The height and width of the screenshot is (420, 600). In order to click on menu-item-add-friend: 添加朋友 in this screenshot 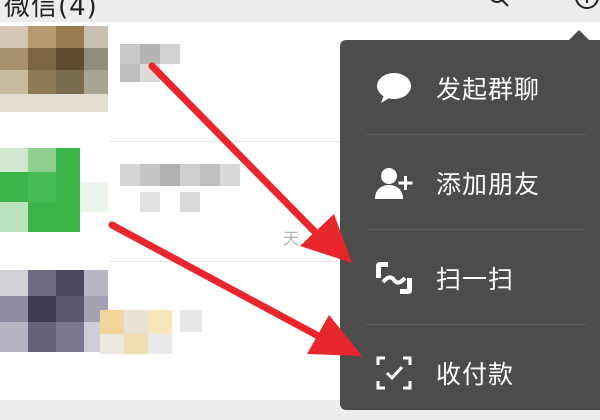, I will do `click(470, 182)`.